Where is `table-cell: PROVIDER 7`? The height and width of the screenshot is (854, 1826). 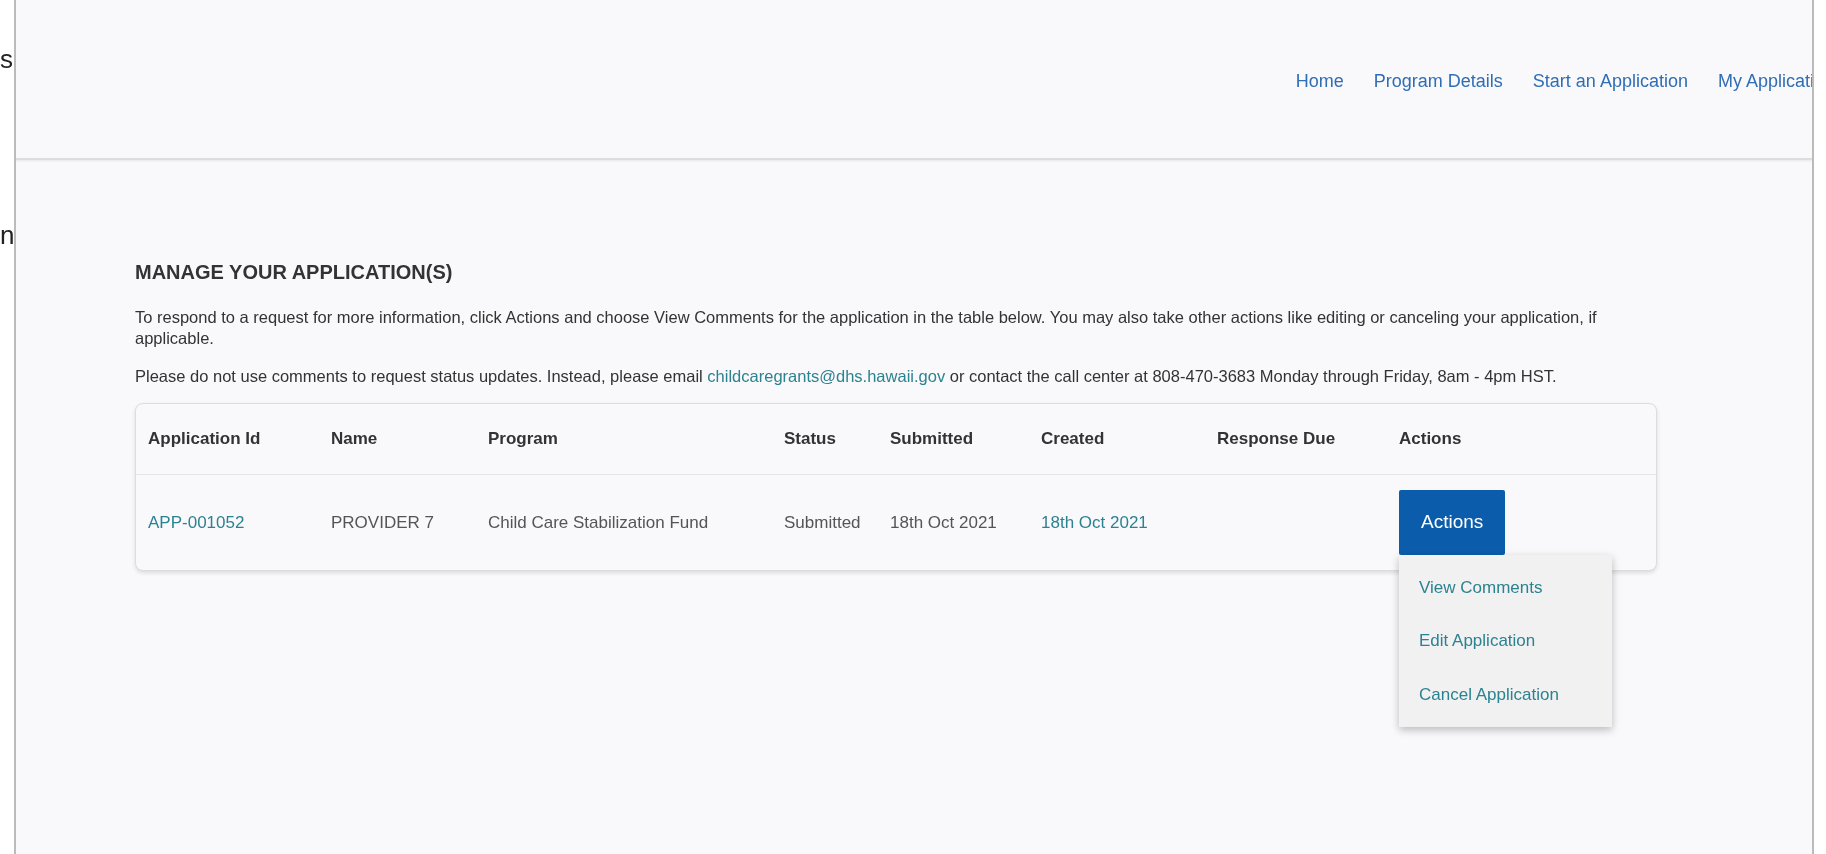 table-cell: PROVIDER 7 is located at coordinates (382, 522).